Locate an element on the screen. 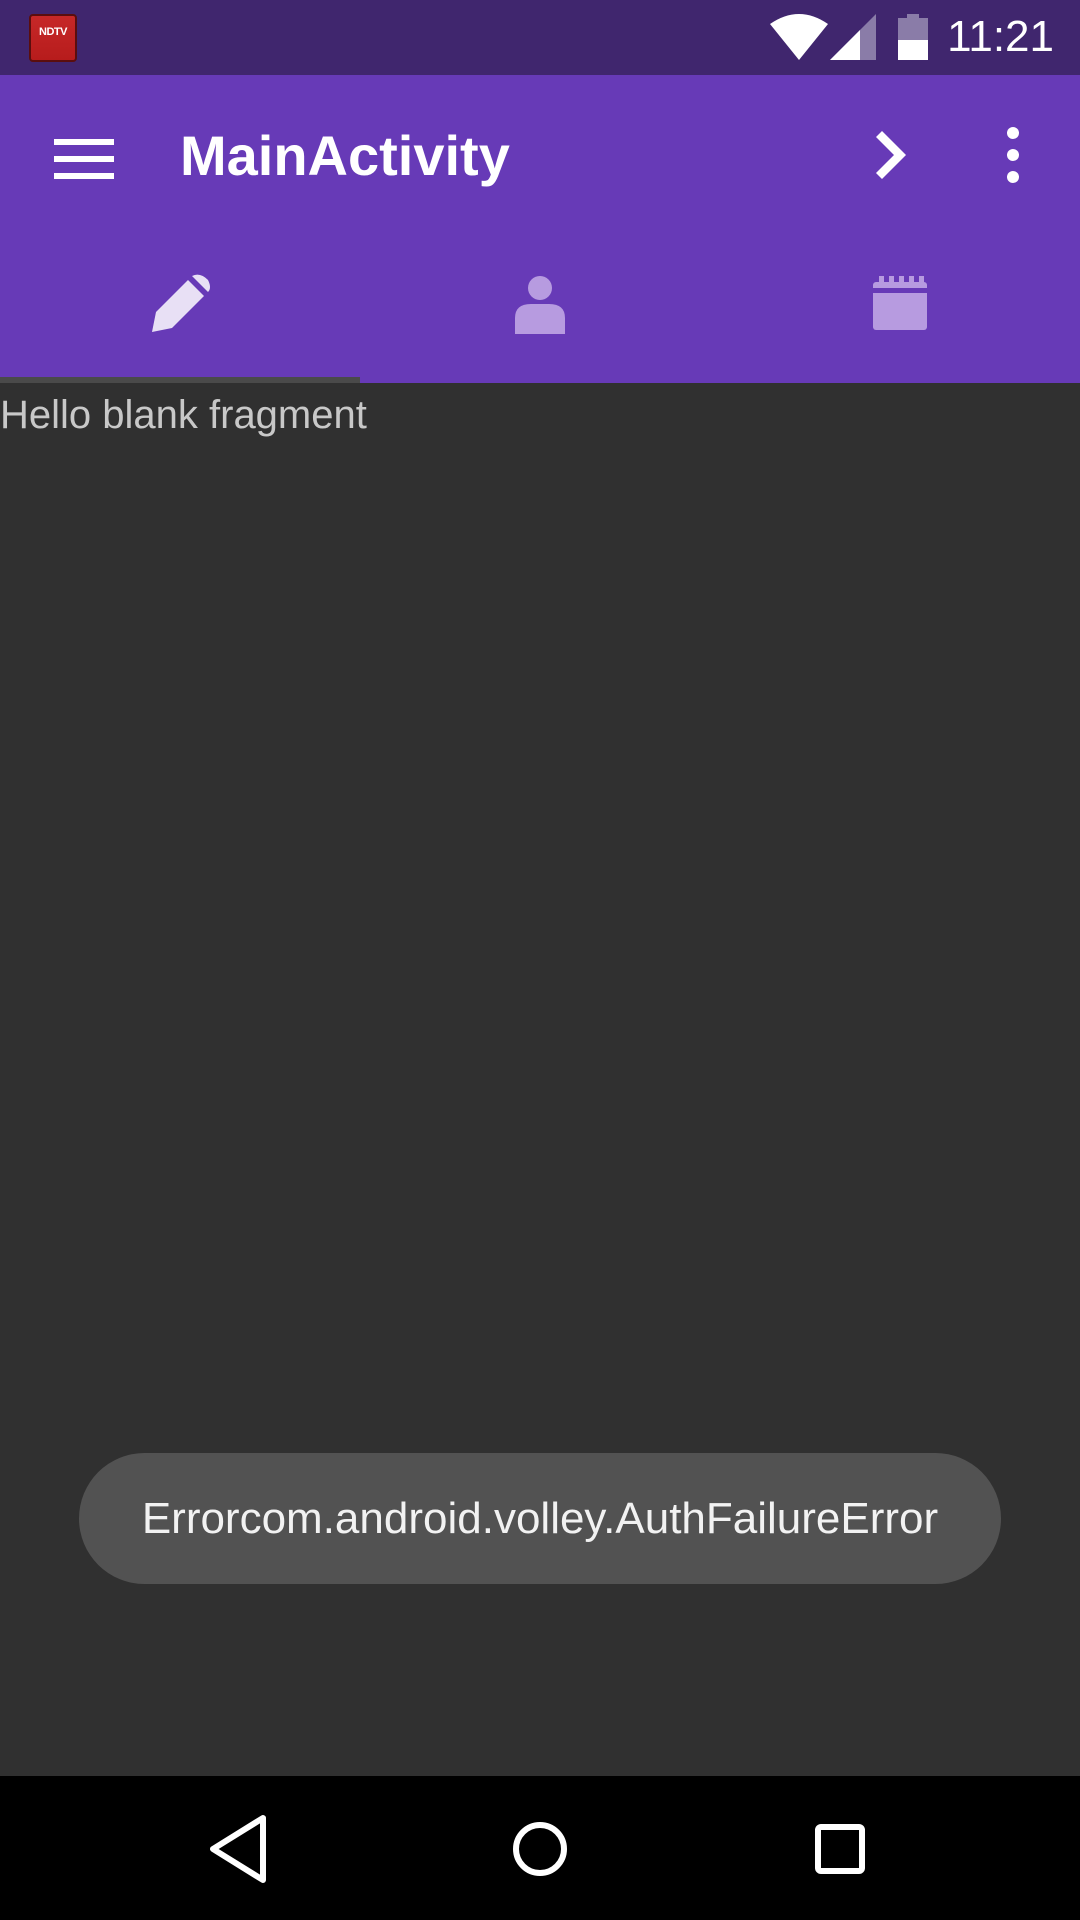  tab-edit is located at coordinates (180, 304).